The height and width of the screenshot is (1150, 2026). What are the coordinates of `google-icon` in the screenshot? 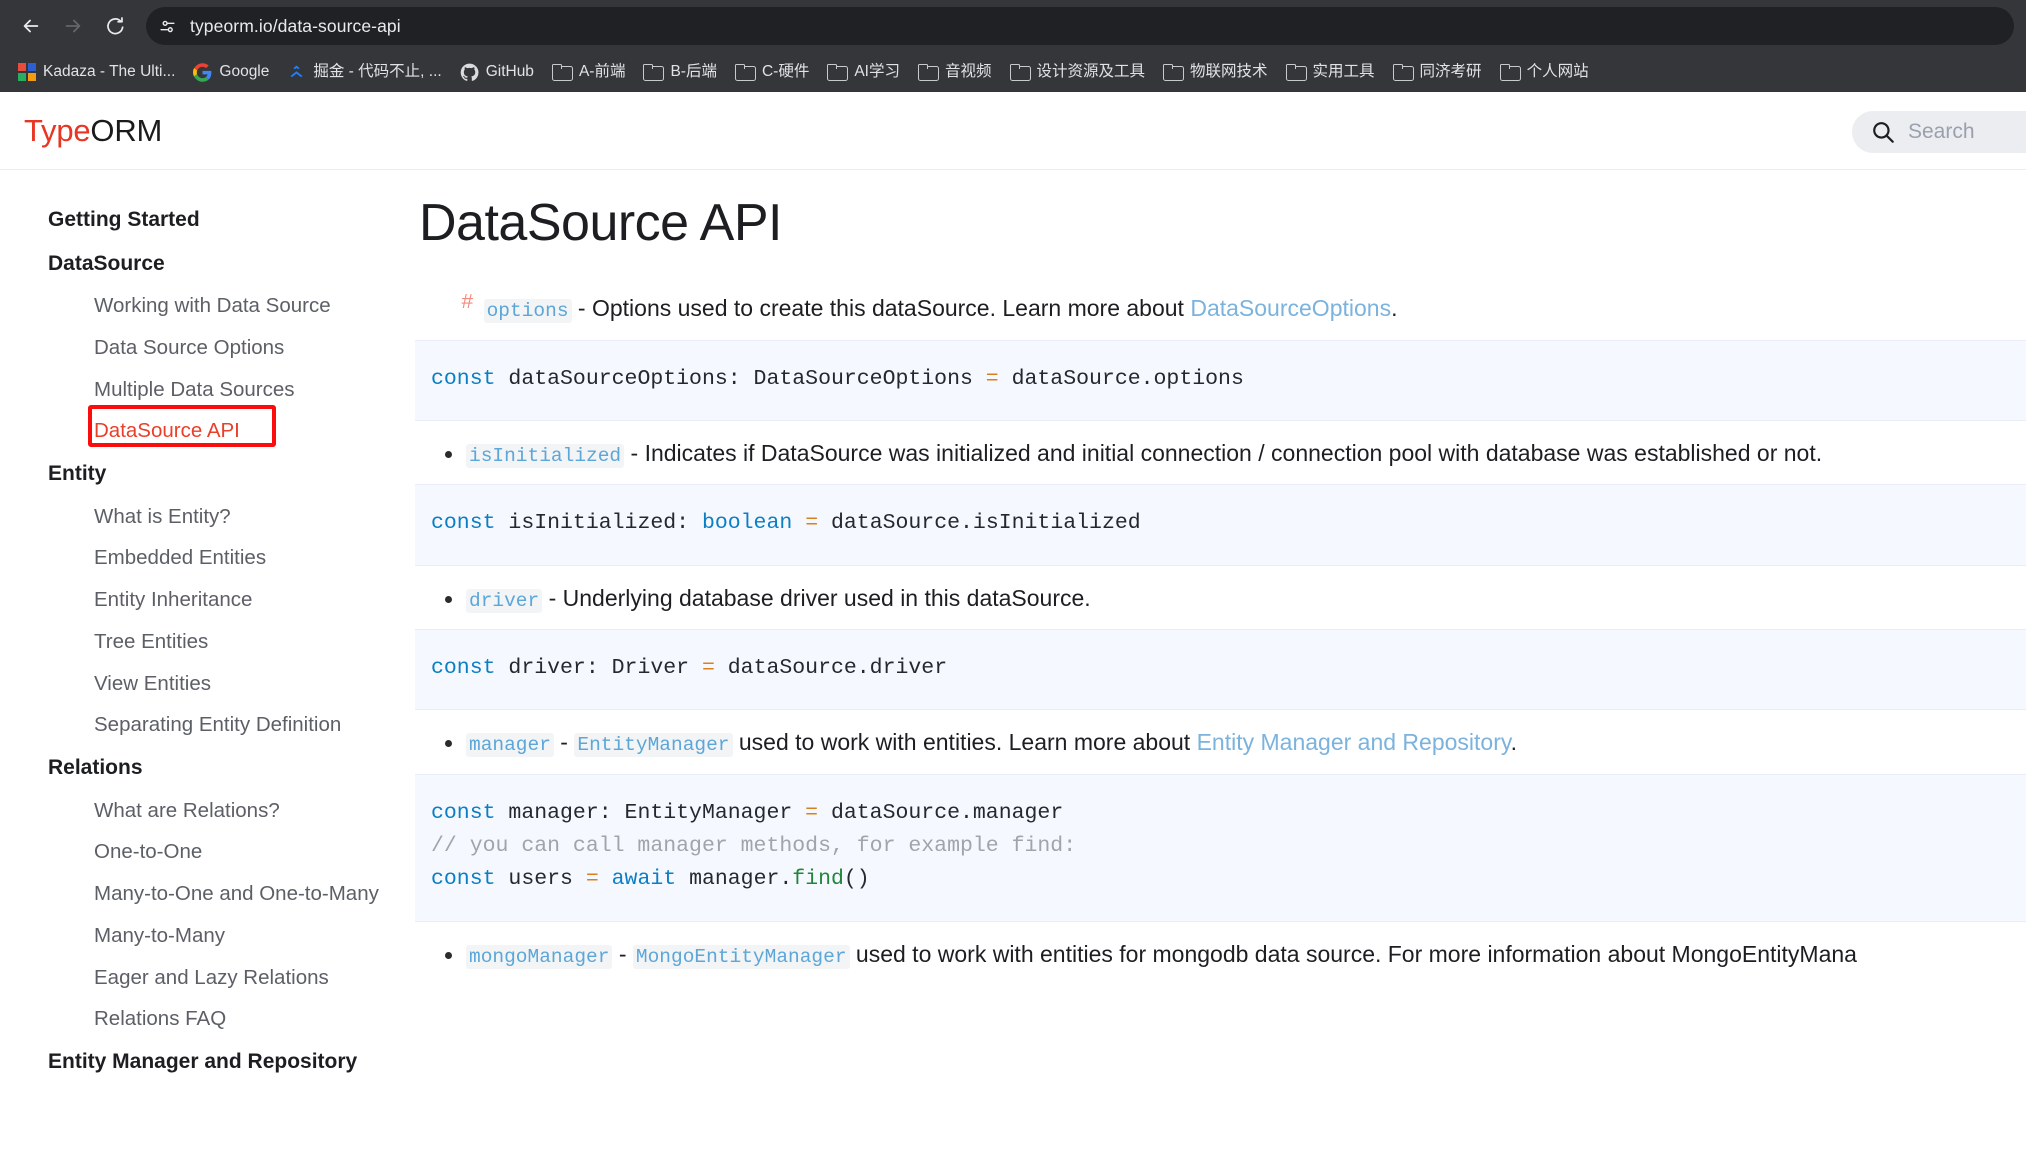 It's located at (202, 72).